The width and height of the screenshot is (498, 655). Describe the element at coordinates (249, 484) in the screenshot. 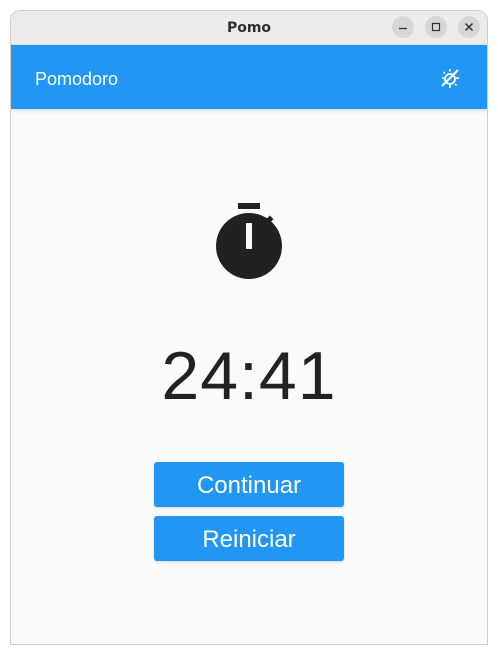

I see `continue-button: Continuar` at that location.